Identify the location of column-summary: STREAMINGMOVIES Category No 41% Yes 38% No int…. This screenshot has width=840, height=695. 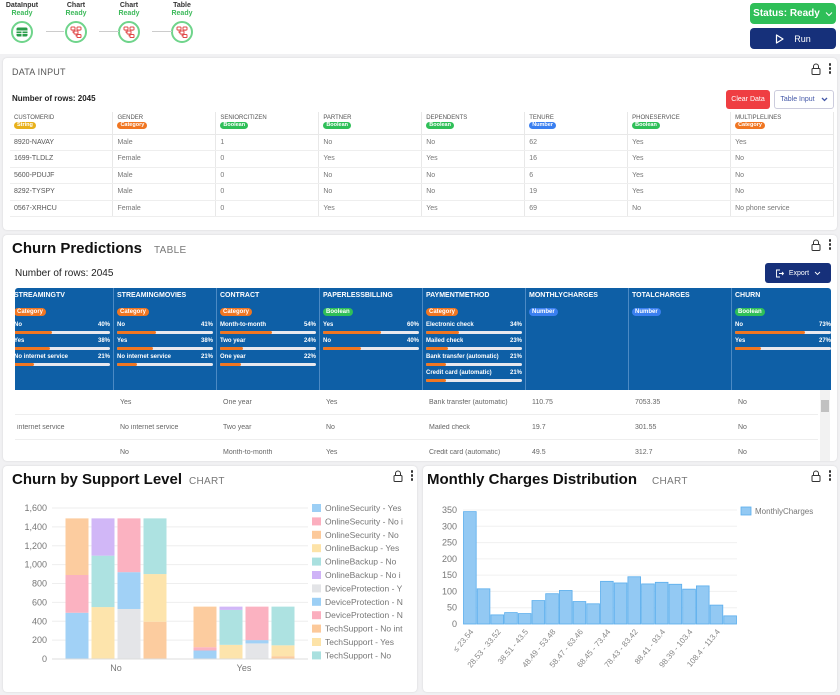
(165, 339).